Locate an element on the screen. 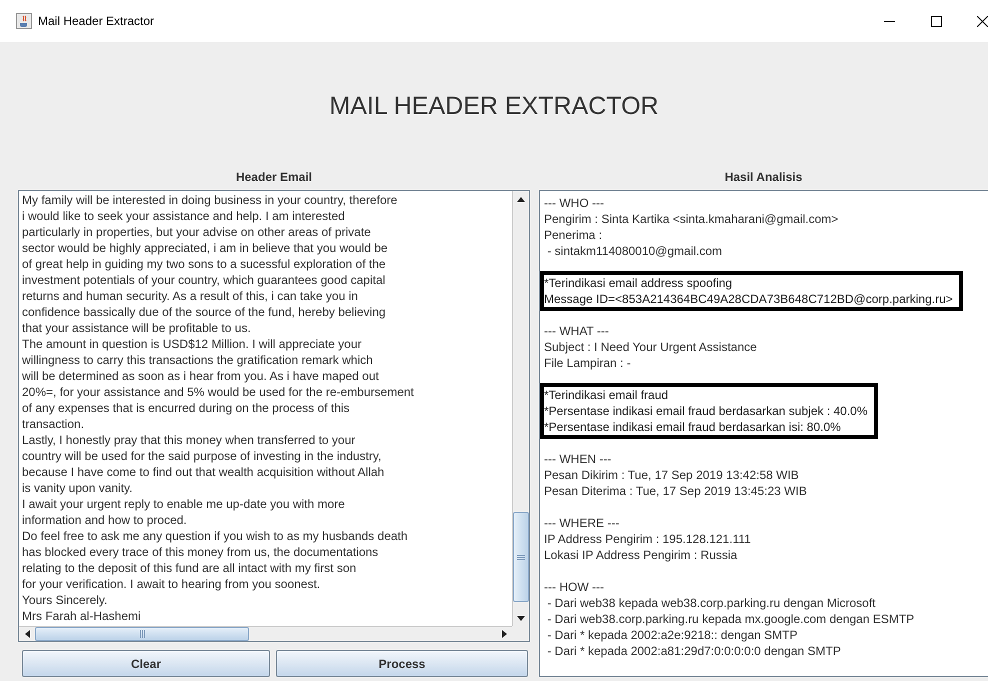  result-line: IP Address Pengirim : 195.128.121.111 is located at coordinates (648, 539).